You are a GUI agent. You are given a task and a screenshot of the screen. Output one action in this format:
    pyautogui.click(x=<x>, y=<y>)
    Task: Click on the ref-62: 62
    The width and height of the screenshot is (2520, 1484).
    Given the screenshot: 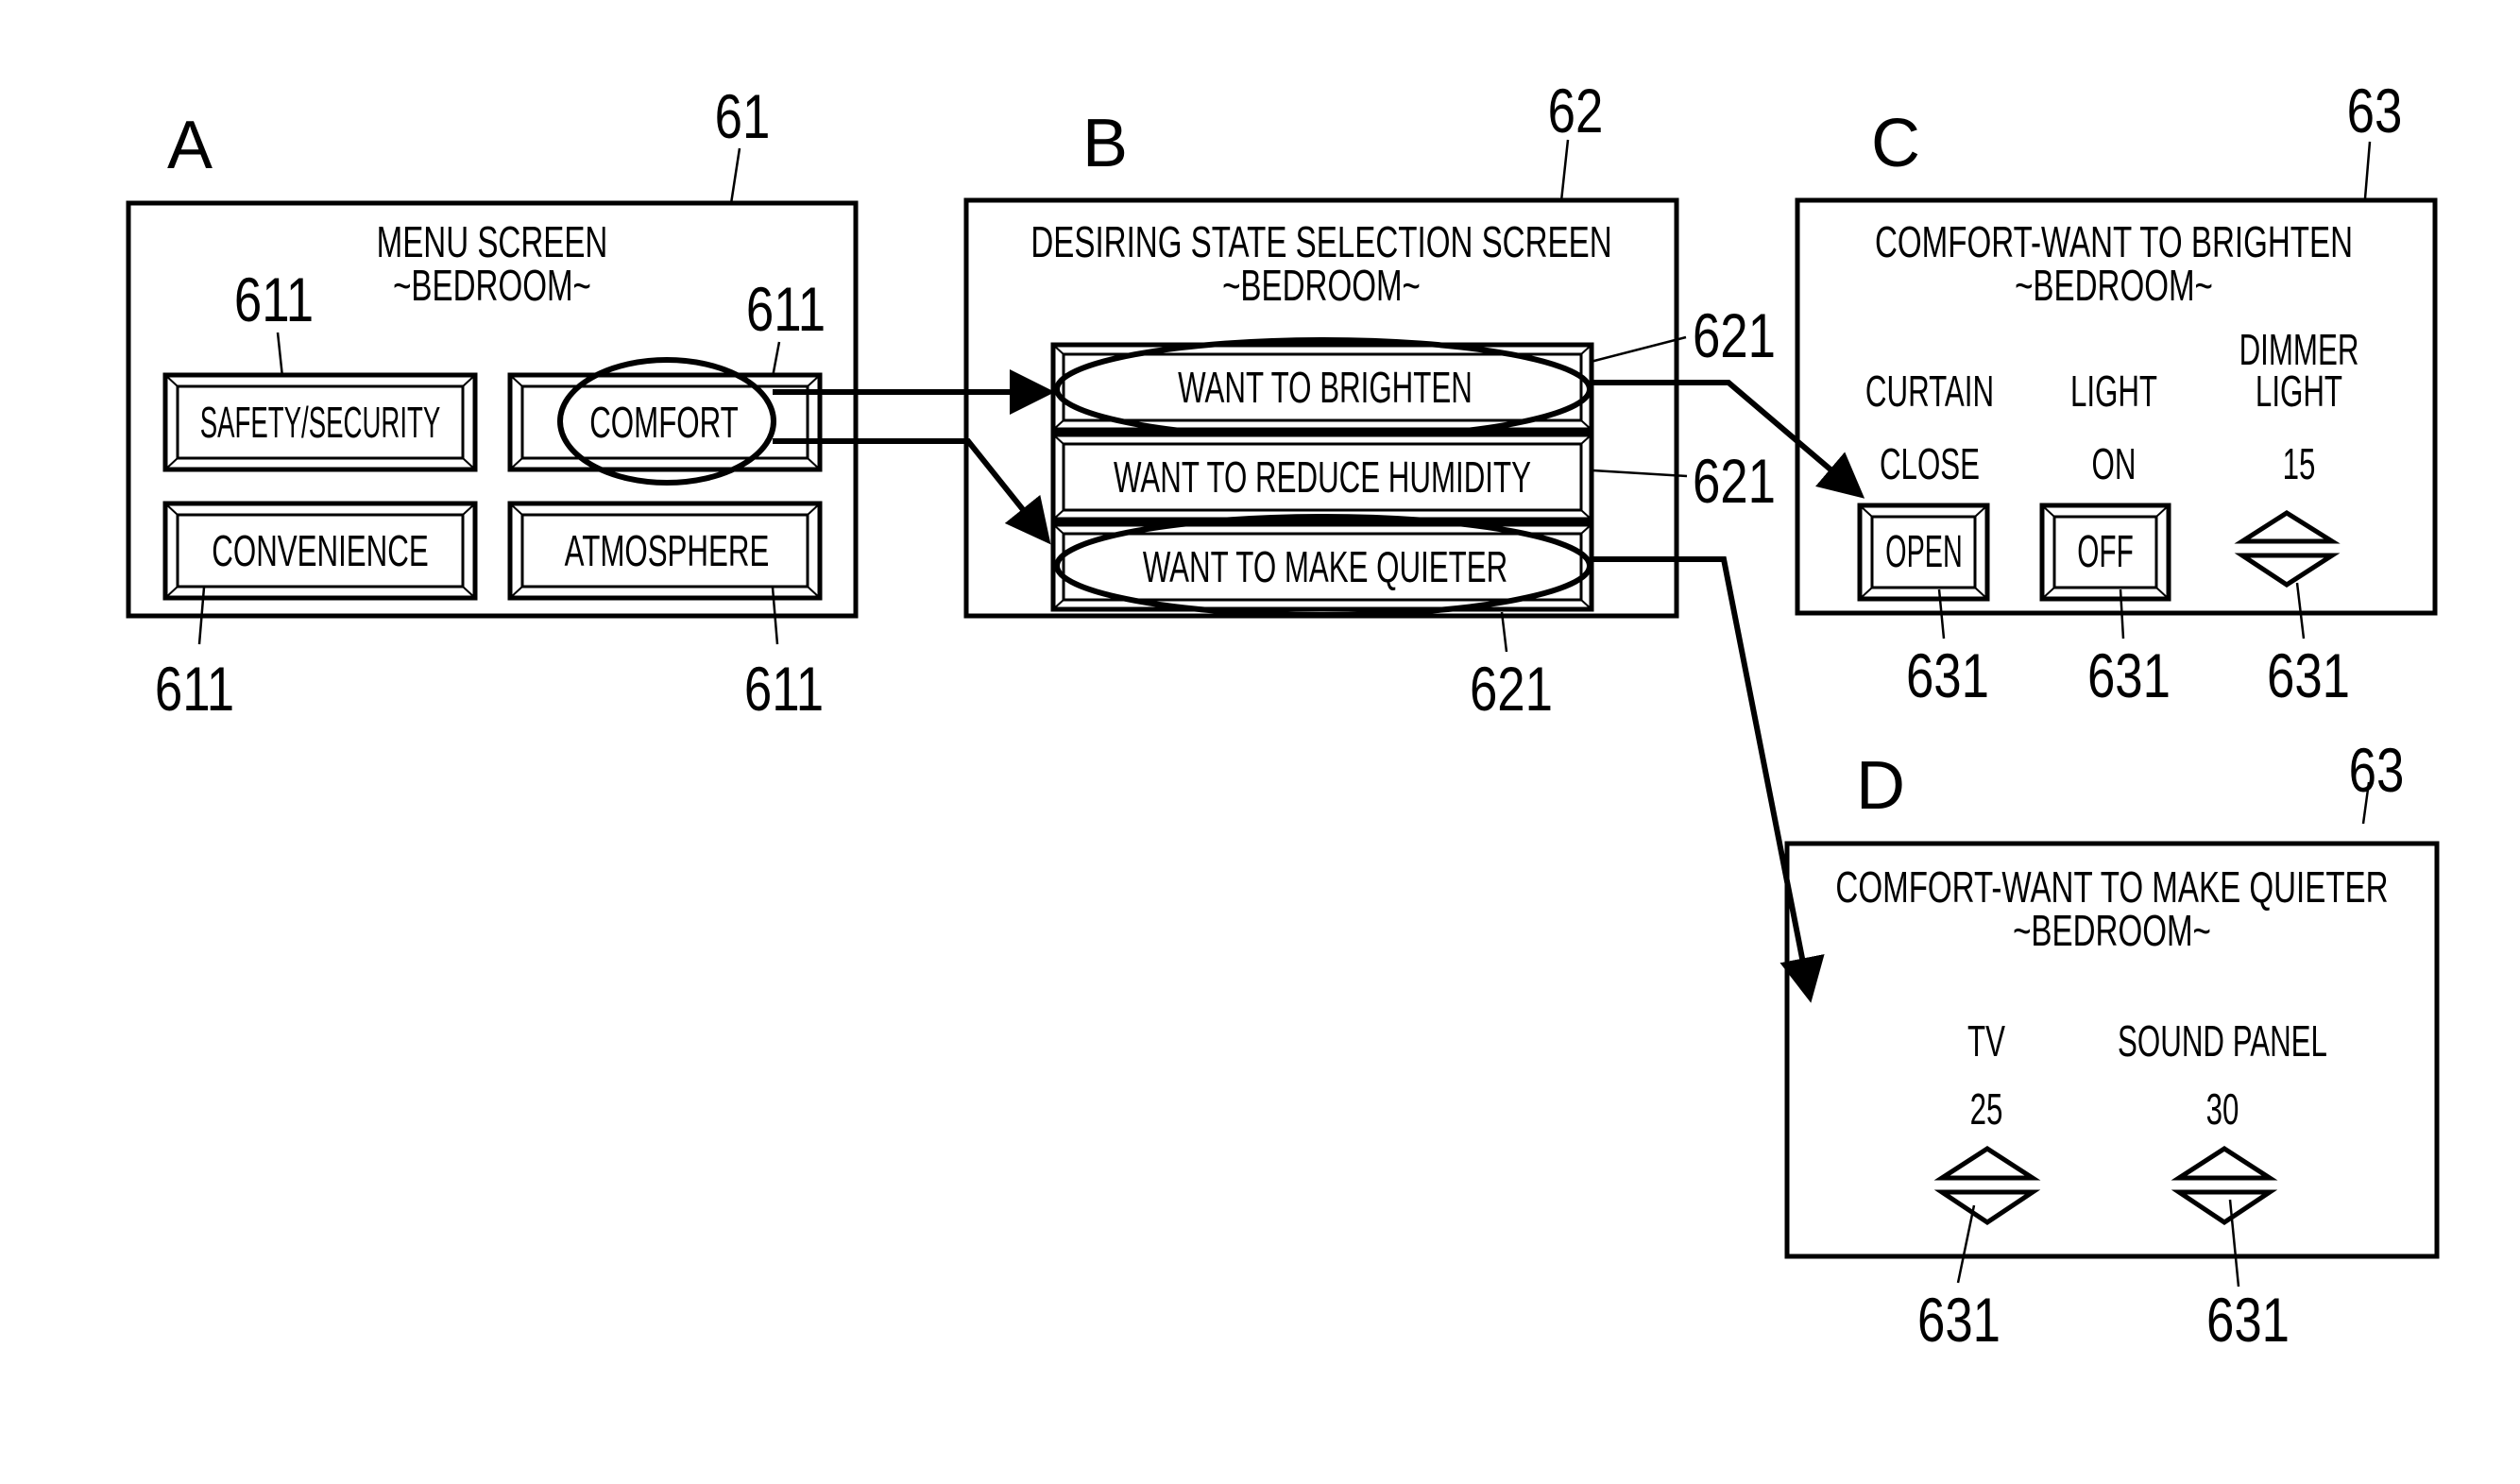 What is the action you would take?
    pyautogui.click(x=1576, y=110)
    